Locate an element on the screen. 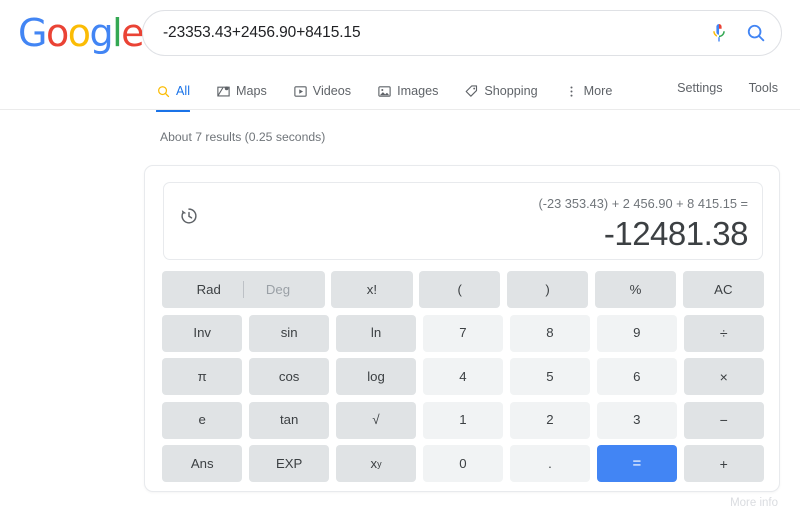  key-cos: cos is located at coordinates (289, 376).